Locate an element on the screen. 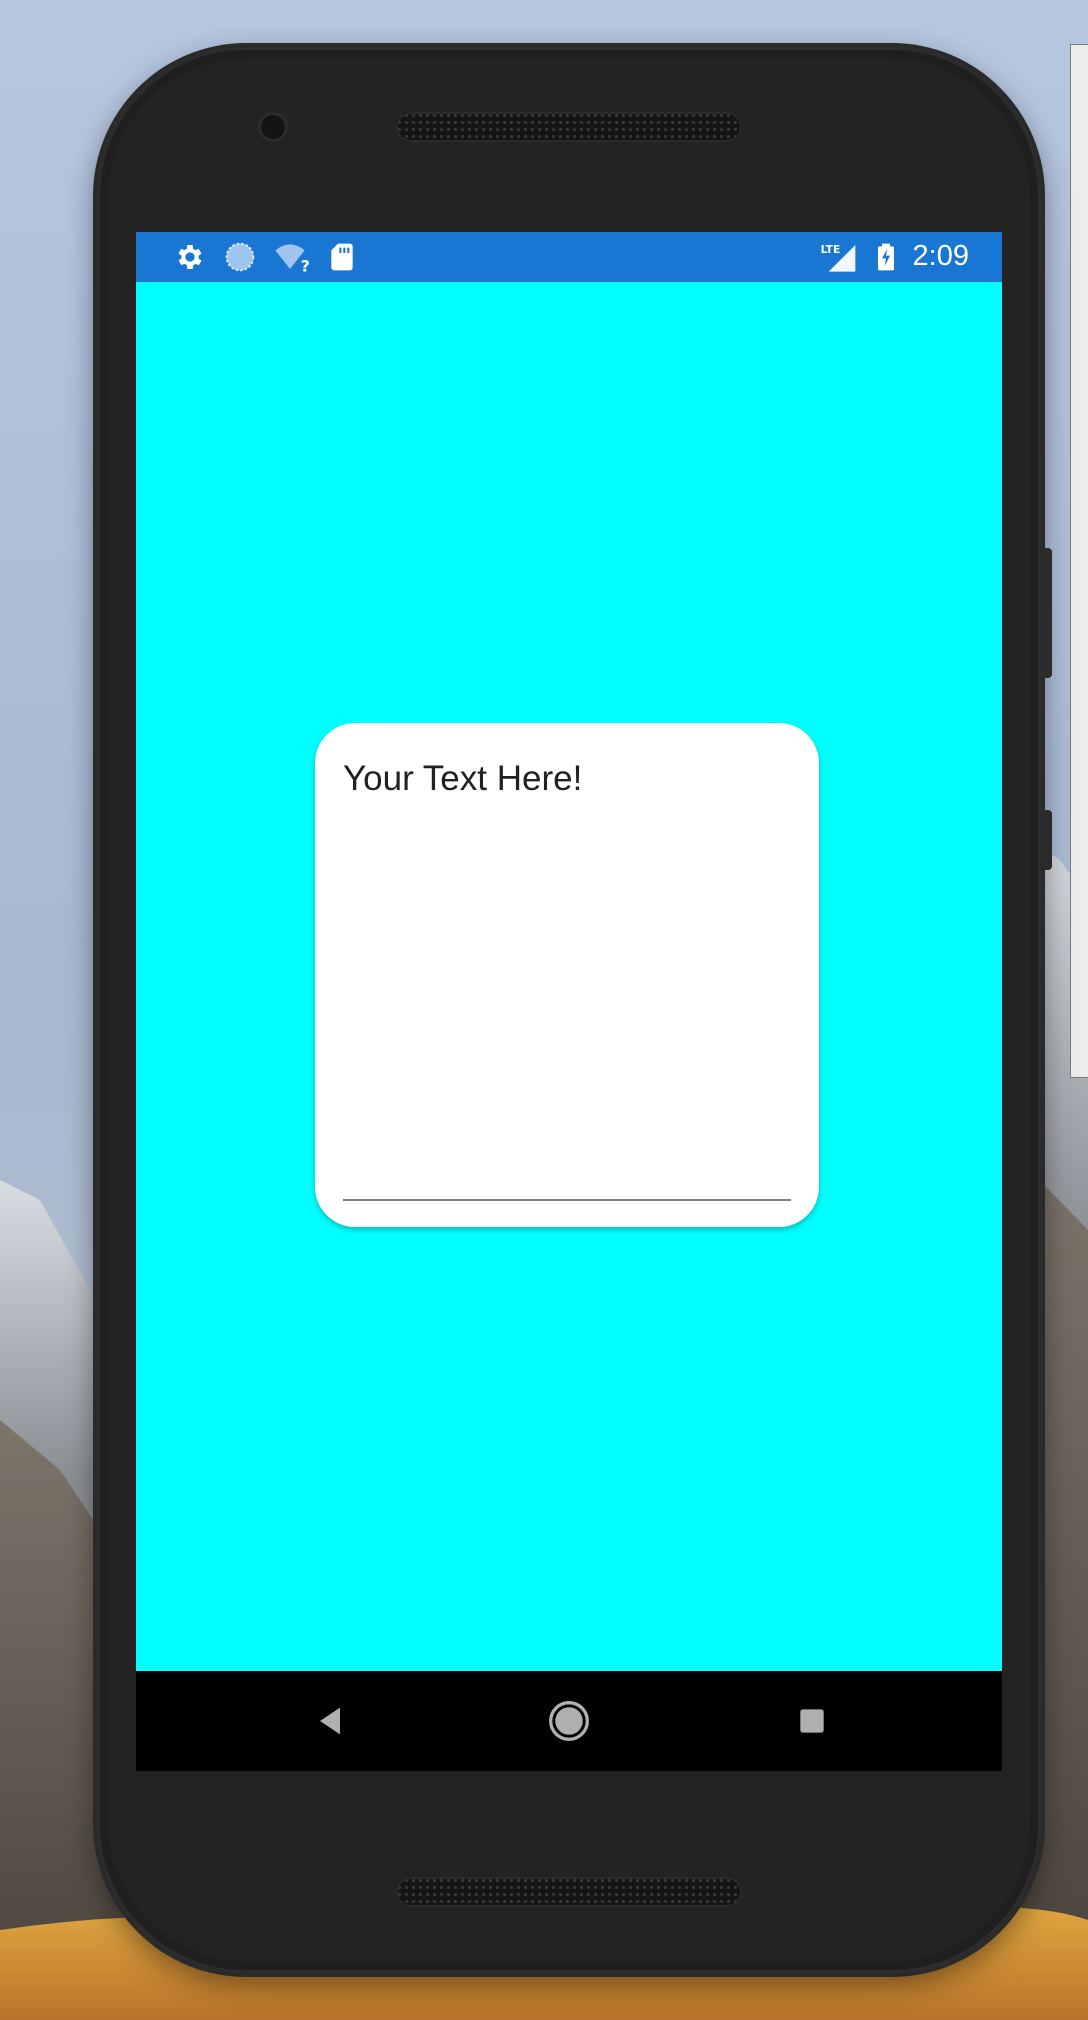  status-time: 2:09 is located at coordinates (940, 256).